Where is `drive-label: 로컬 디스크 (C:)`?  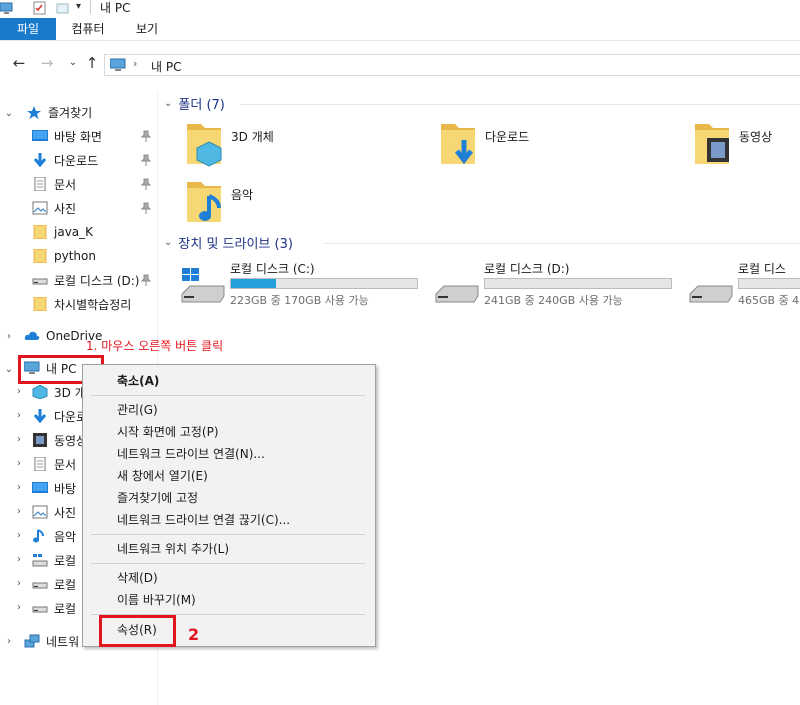
drive-label: 로컬 디스크 (C:) is located at coordinates (272, 269).